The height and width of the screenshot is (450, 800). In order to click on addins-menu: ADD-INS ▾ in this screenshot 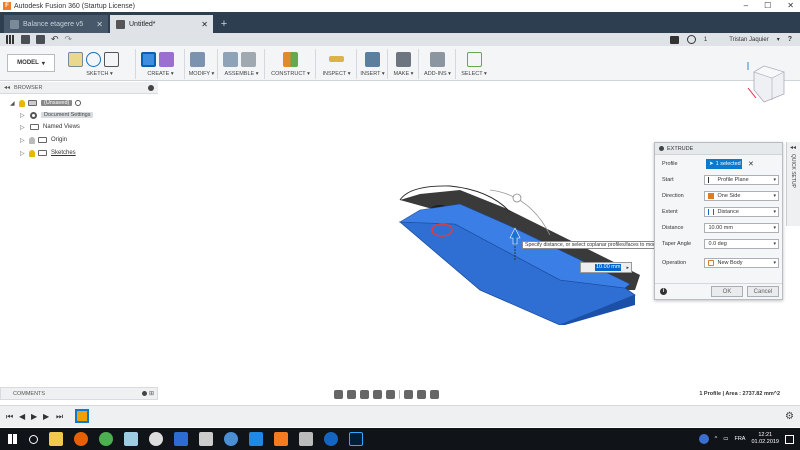, I will do `click(437, 74)`.